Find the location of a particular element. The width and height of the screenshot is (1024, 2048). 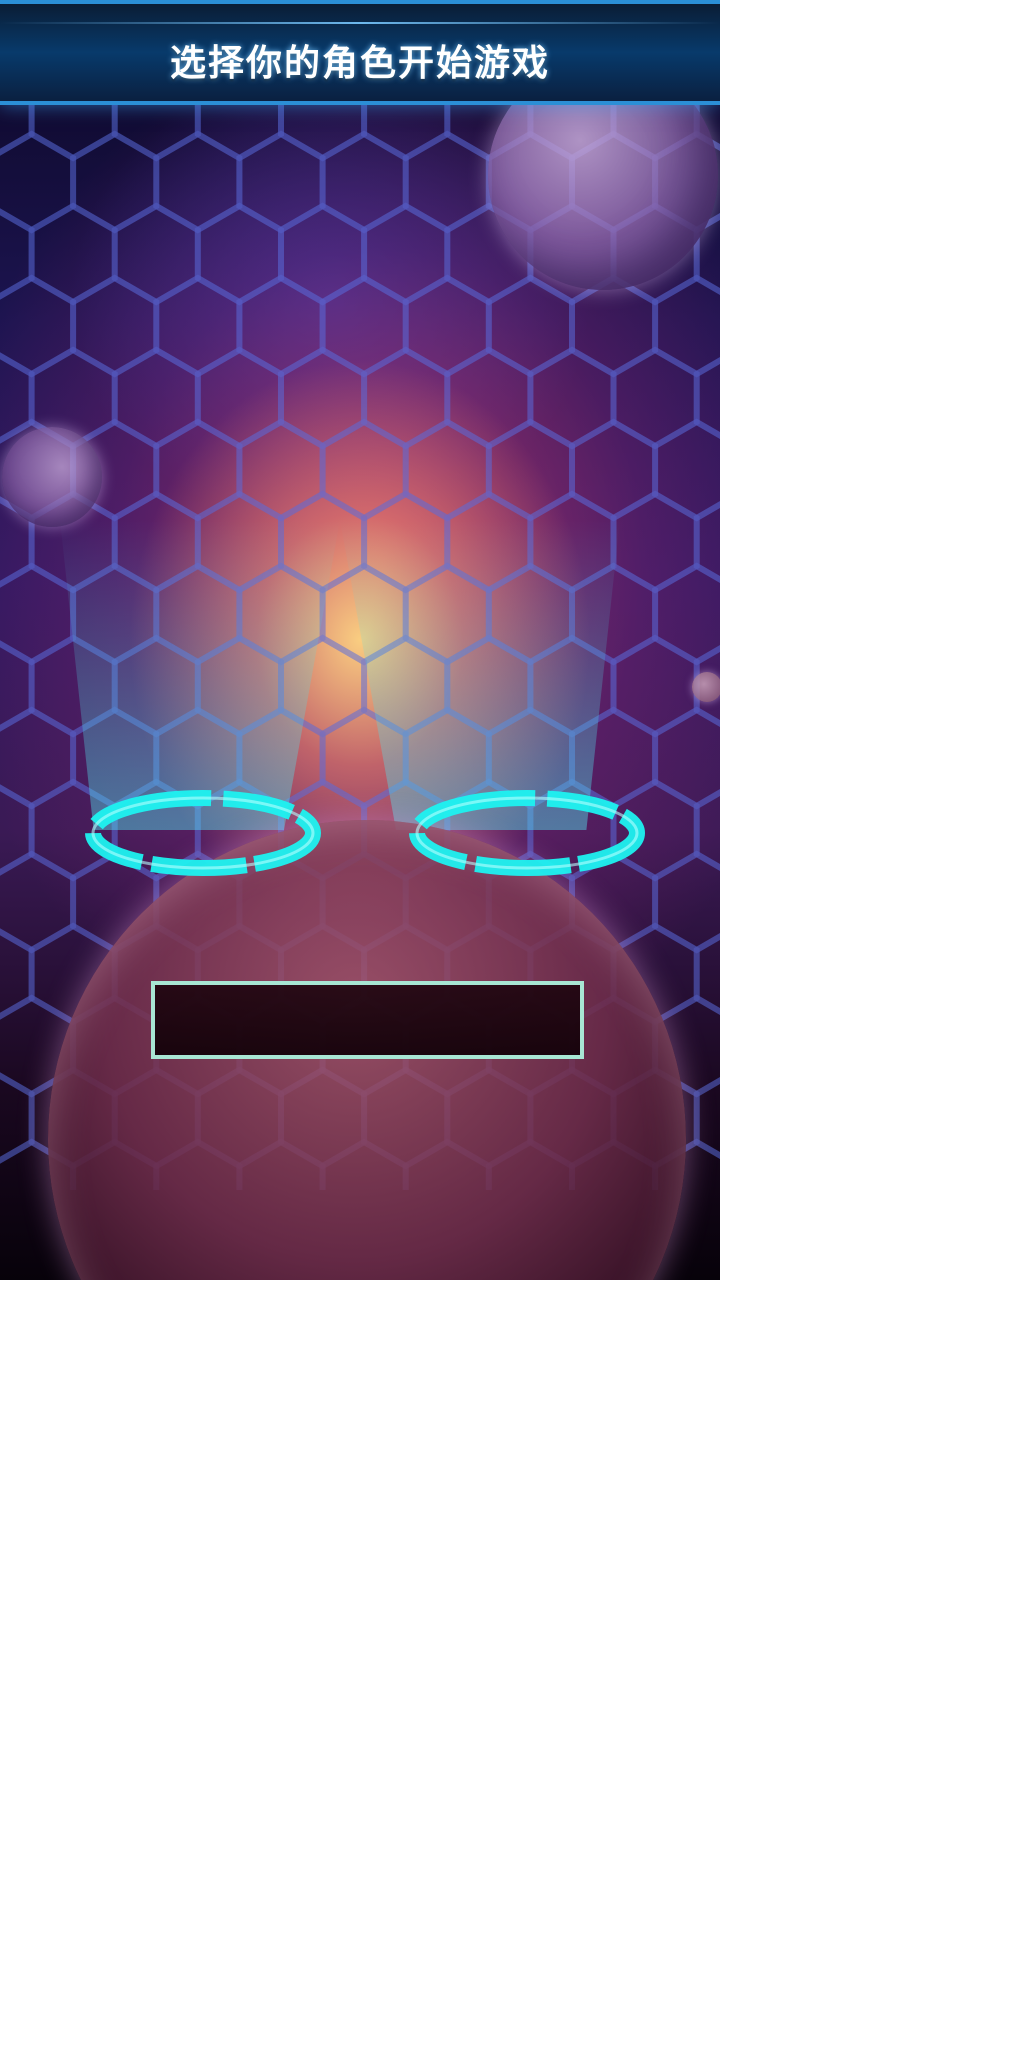

character-name-box is located at coordinates (367, 1020).